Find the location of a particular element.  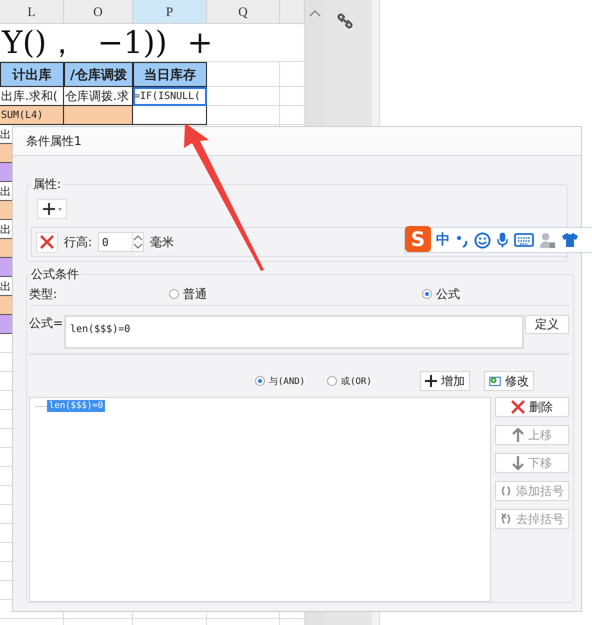

smiley-icon is located at coordinates (482, 240).